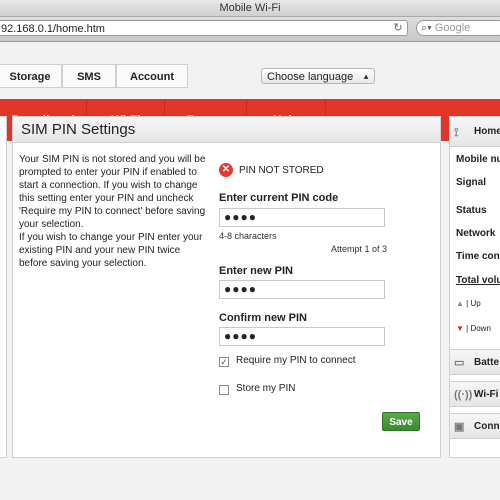  I want to click on sidebar-total-volume: Total volu, so click(478, 280).